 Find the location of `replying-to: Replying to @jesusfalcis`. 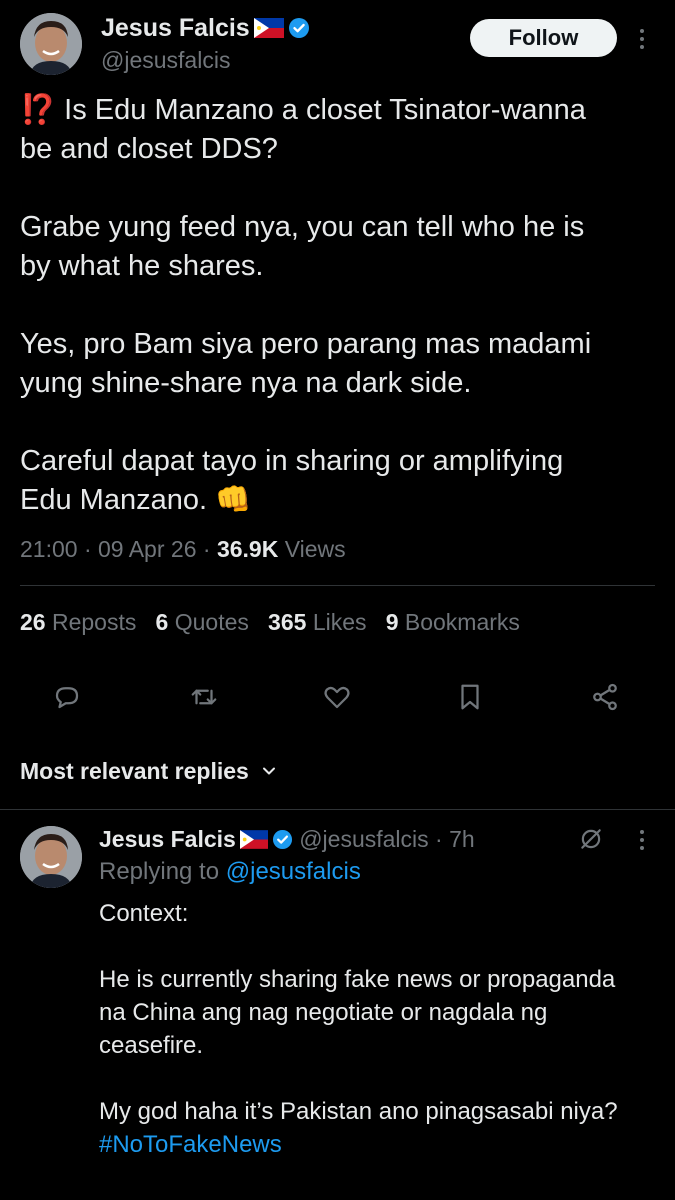

replying-to: Replying to @jesusfalcis is located at coordinates (230, 872).